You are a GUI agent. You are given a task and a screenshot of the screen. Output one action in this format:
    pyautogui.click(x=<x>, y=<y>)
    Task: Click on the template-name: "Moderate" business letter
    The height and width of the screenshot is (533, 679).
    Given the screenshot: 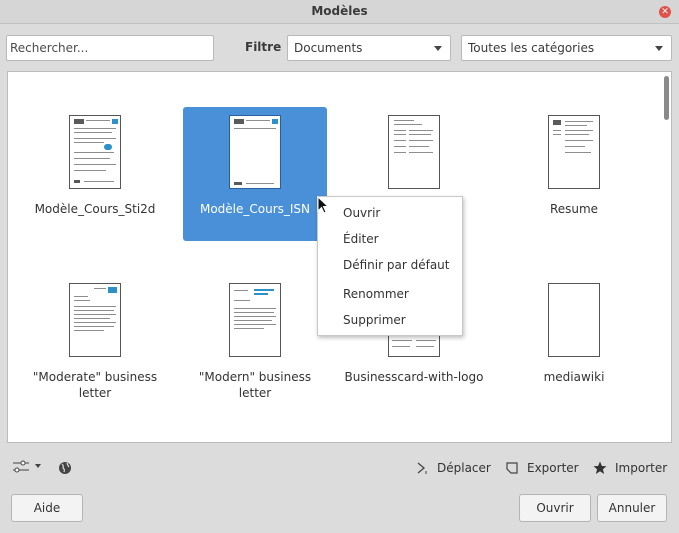 What is the action you would take?
    pyautogui.click(x=95, y=385)
    